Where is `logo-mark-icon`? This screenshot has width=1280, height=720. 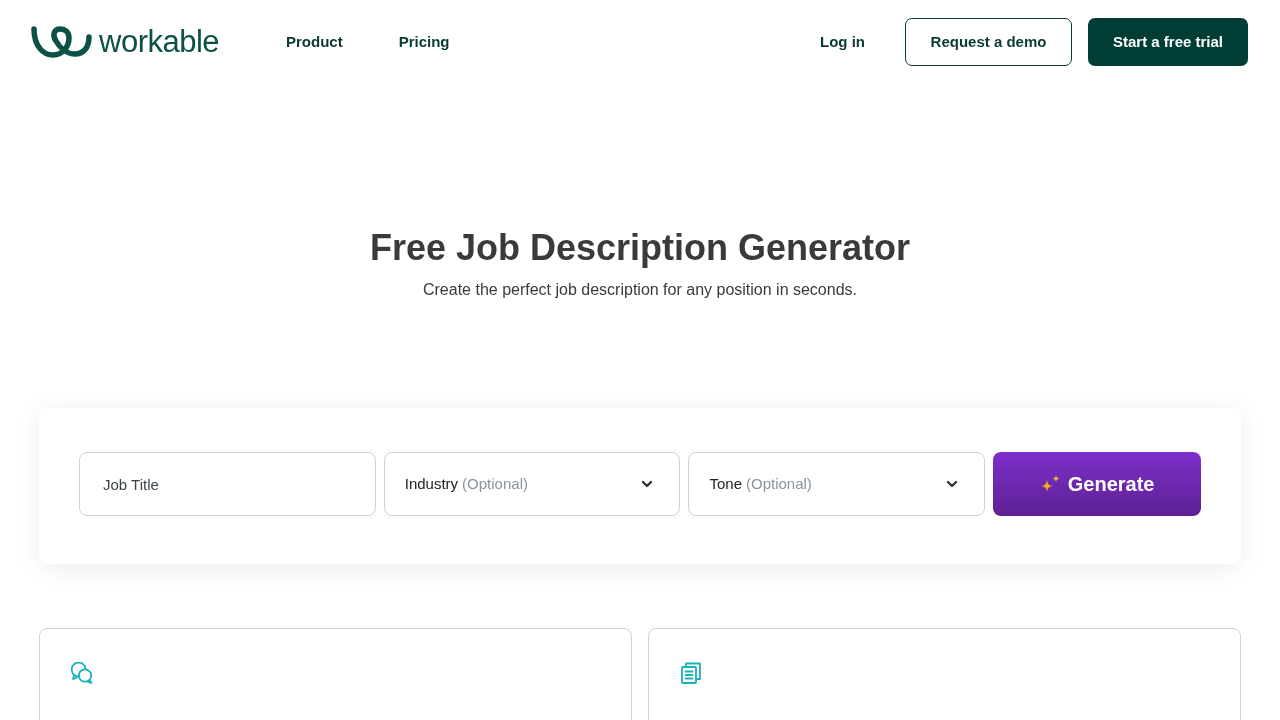 logo-mark-icon is located at coordinates (62, 42).